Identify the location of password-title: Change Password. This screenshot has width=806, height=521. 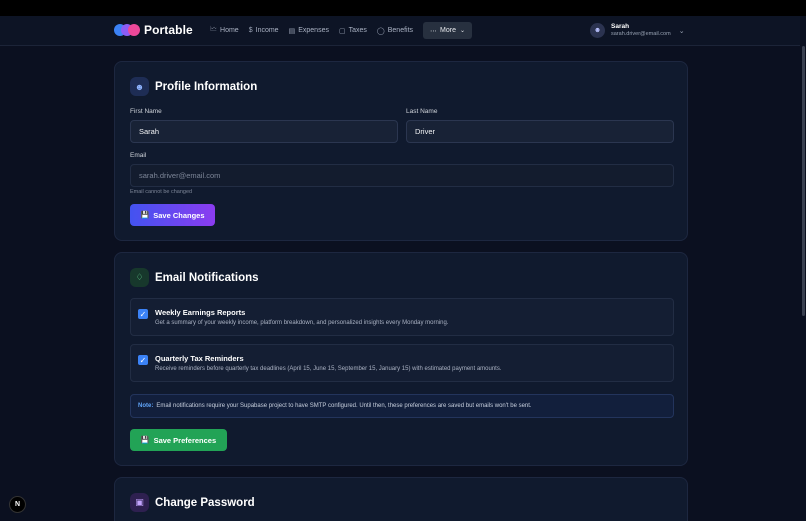
(205, 502).